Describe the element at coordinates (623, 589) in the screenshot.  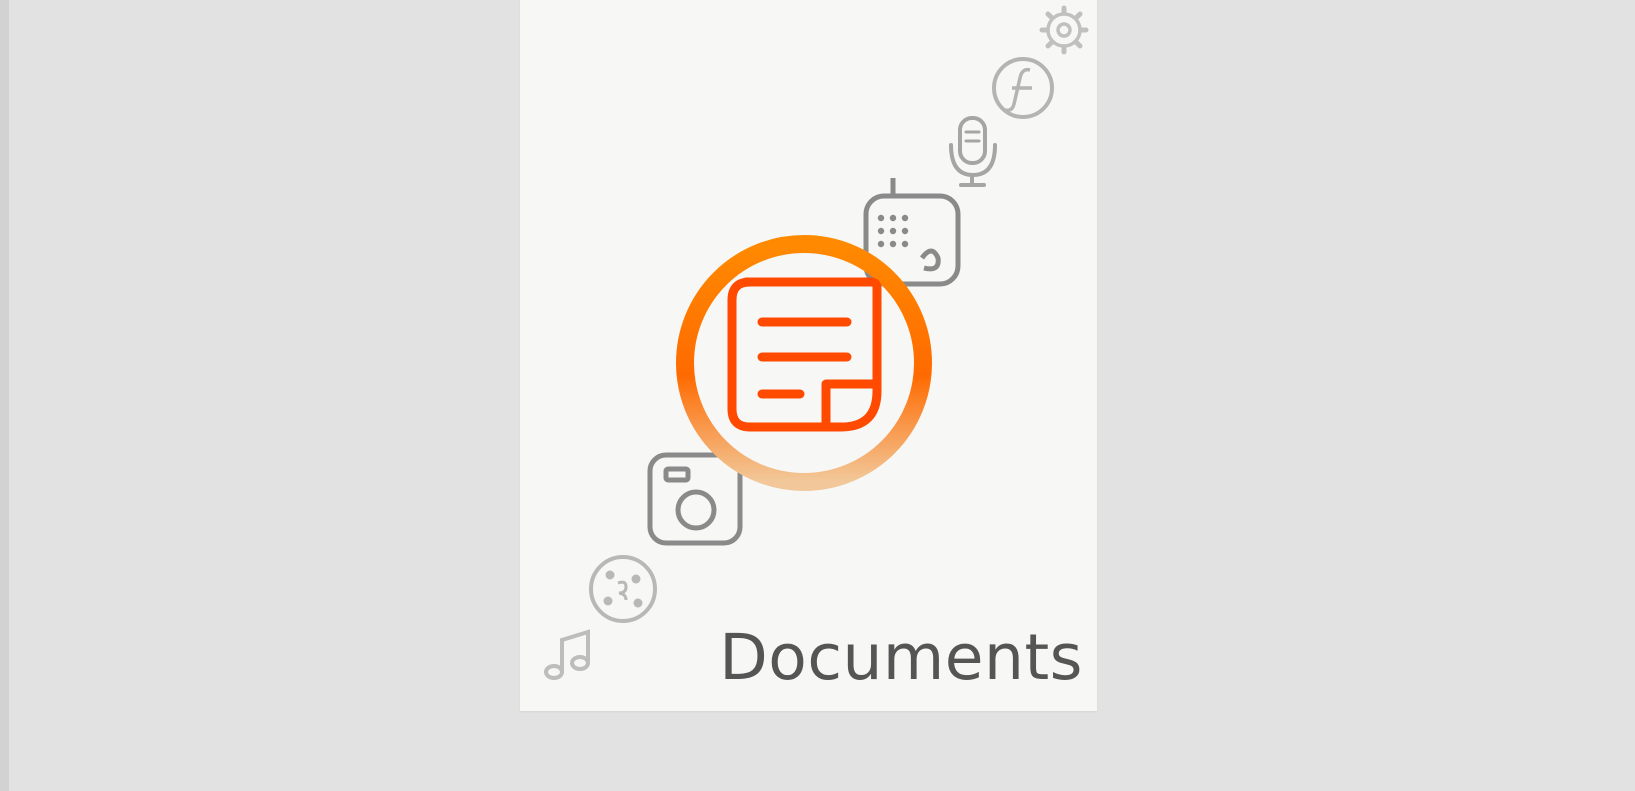
I see `cookie-icon` at that location.